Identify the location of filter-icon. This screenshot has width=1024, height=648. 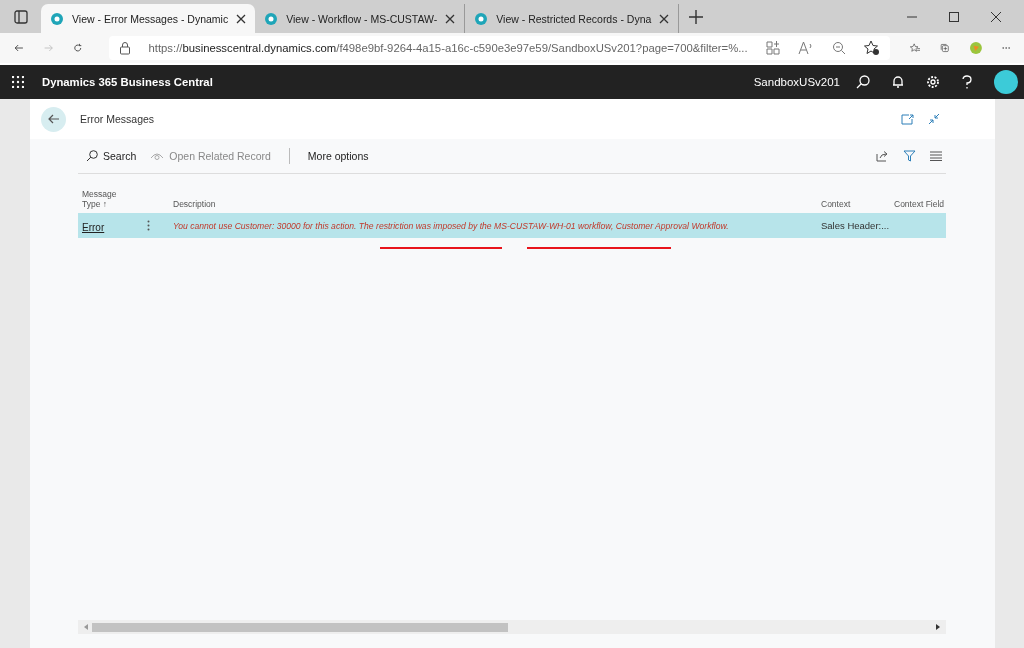
(909, 156).